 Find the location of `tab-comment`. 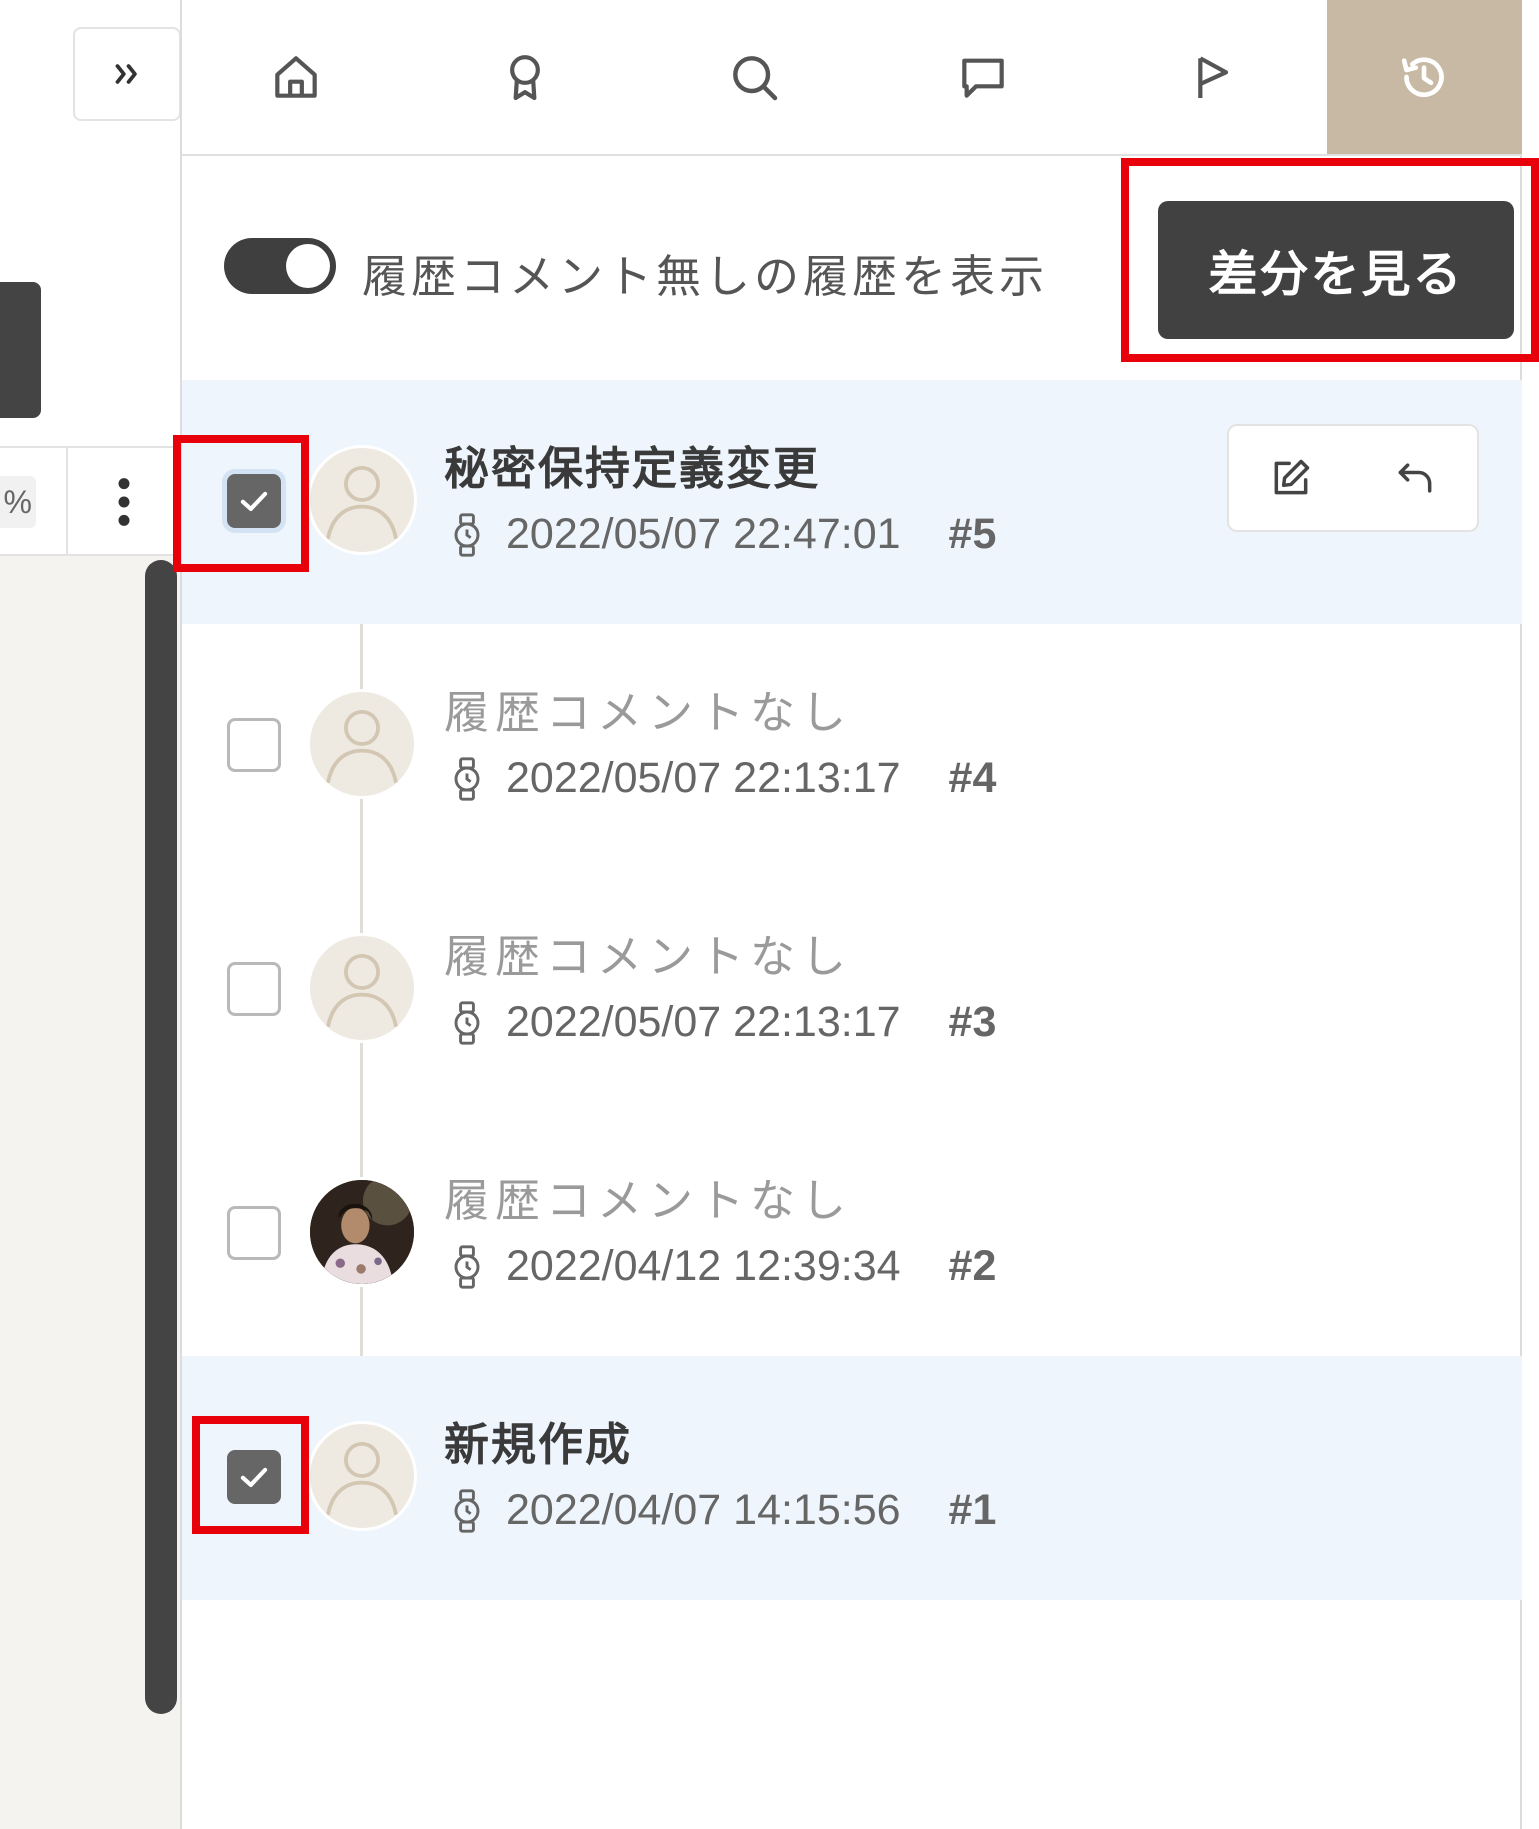

tab-comment is located at coordinates (983, 77).